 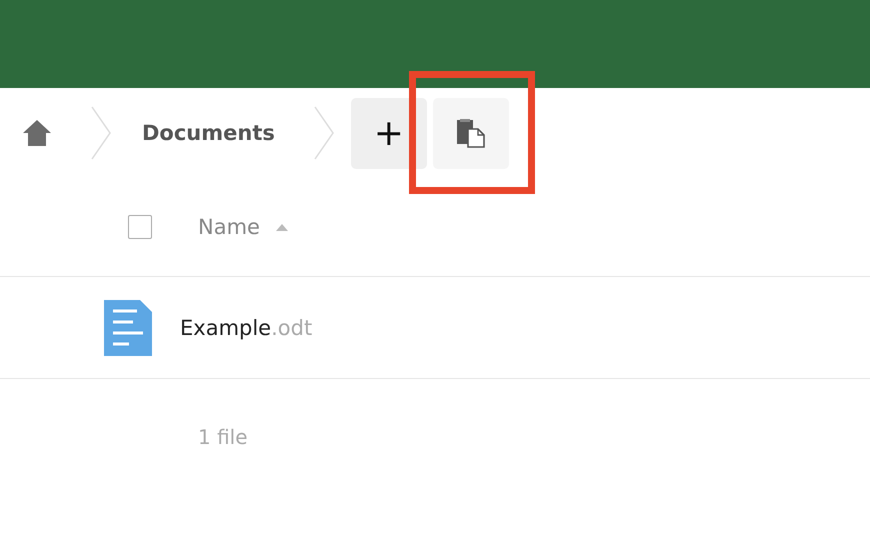 I want to click on select-all-checkbox, so click(x=140, y=227).